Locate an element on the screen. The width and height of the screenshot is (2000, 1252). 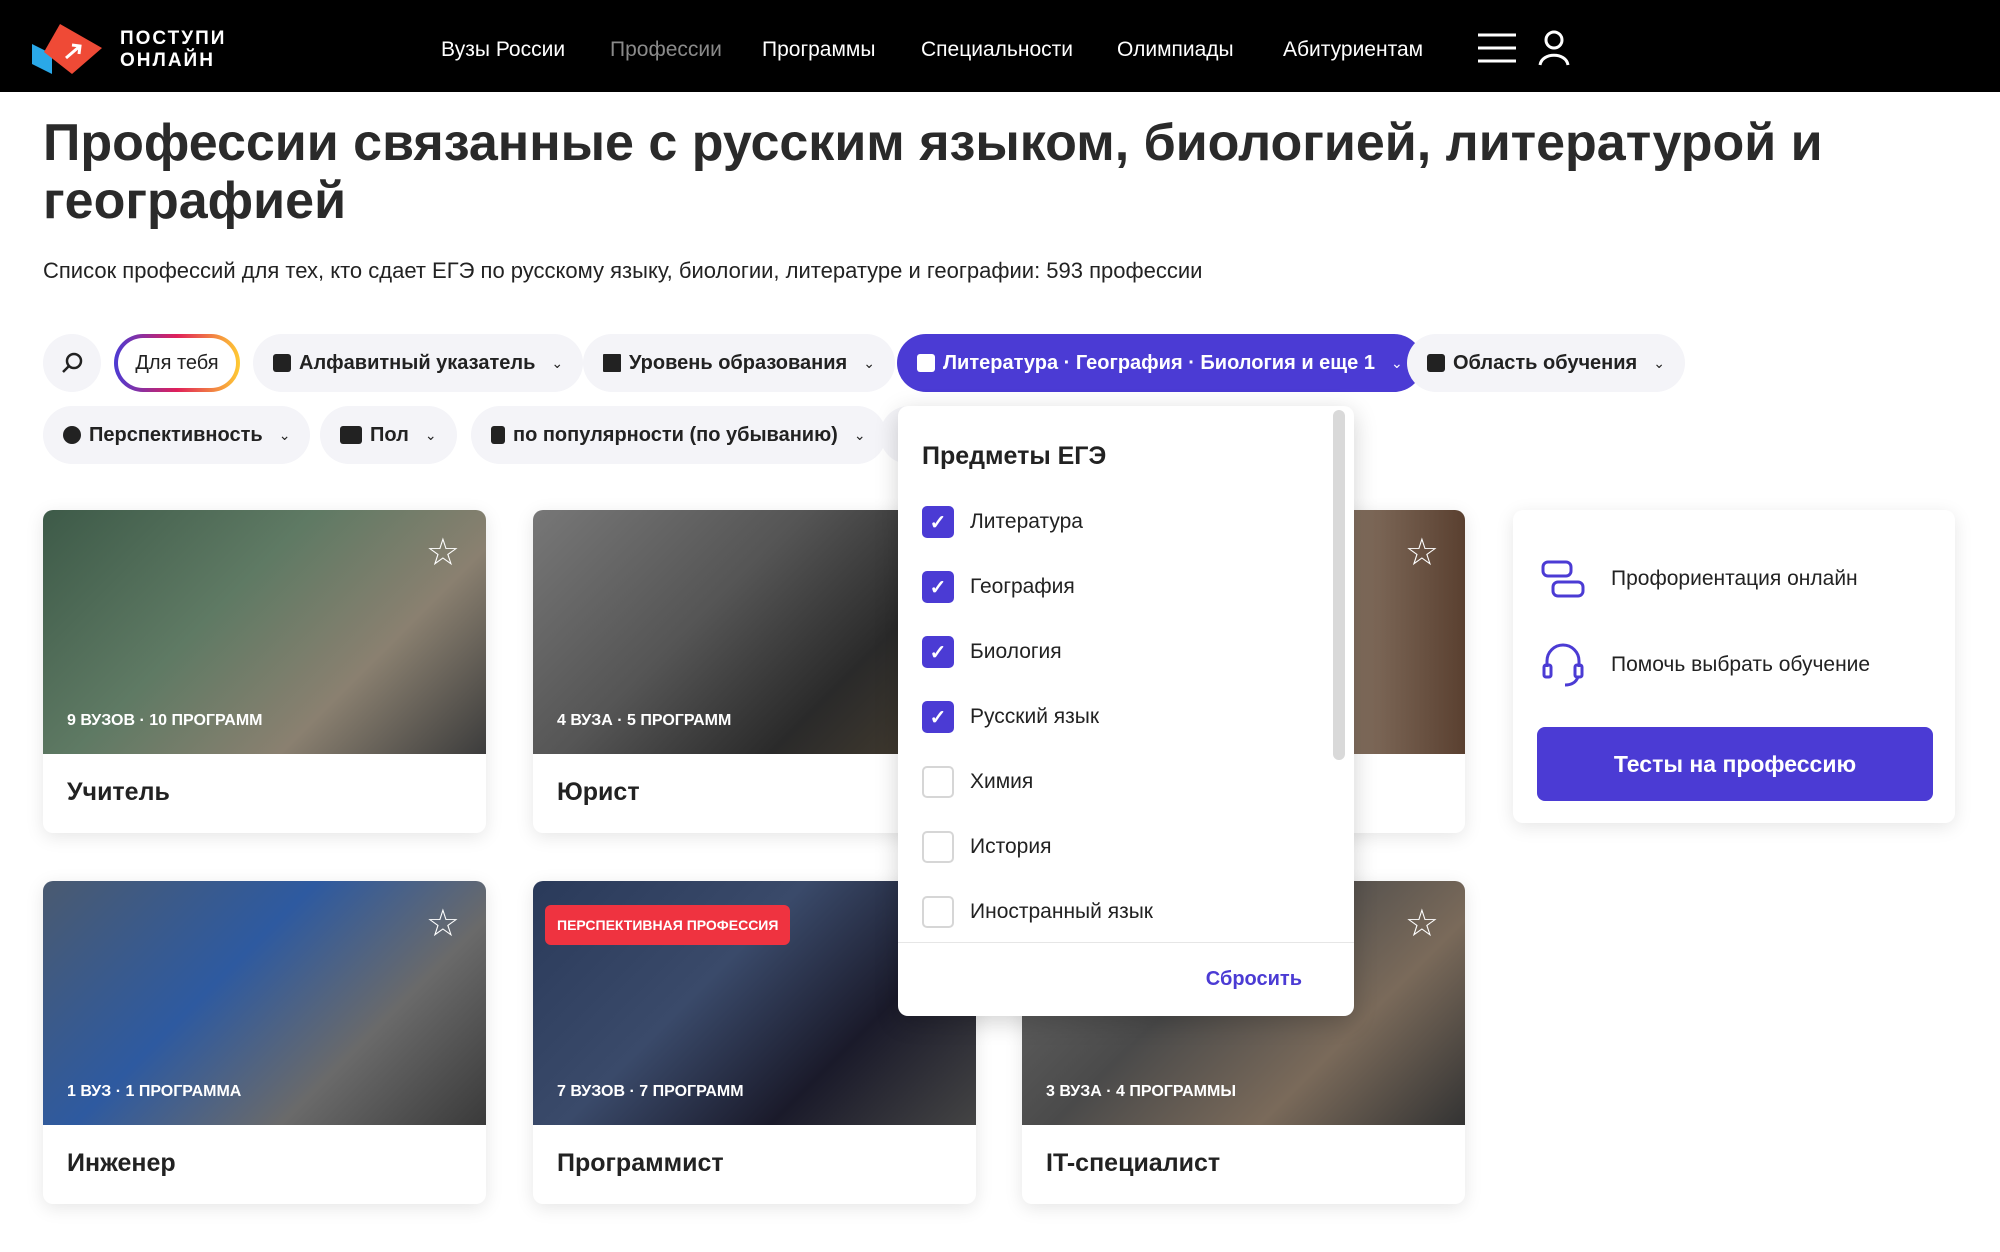
alphabet-filter: Алфавитный указатель ⌄ is located at coordinates (418, 363).